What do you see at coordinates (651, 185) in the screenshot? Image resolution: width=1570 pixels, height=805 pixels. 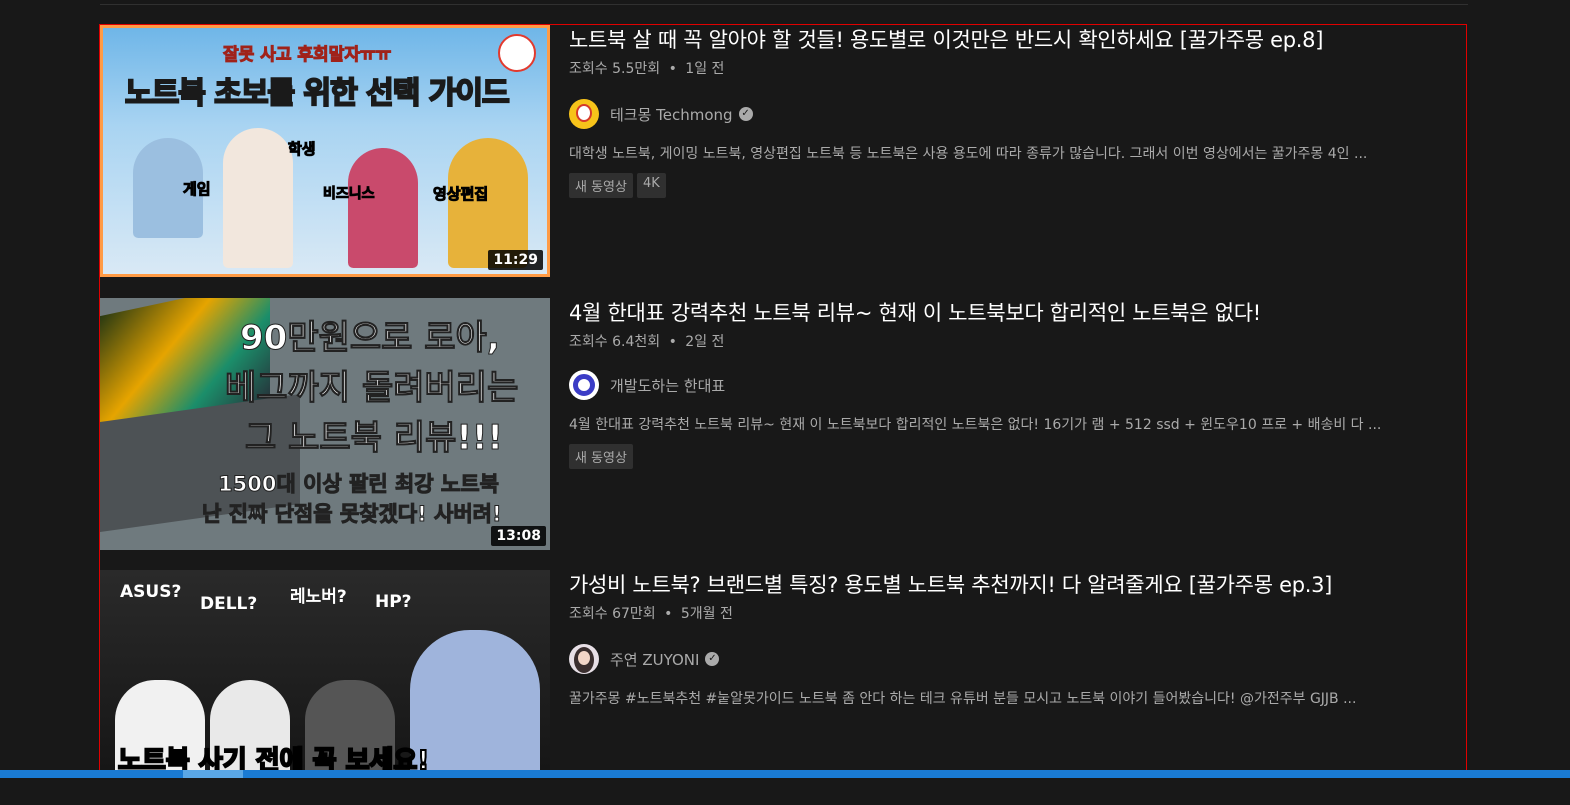 I see `badge: 4K` at bounding box center [651, 185].